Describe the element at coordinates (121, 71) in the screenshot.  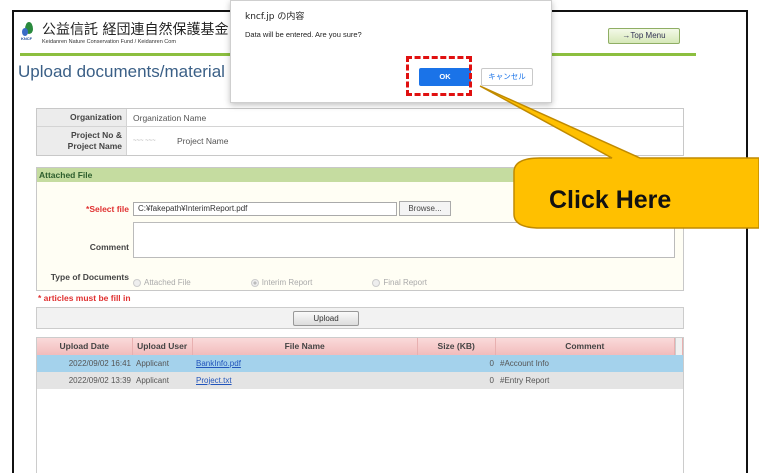
I see `page-title: Upload documents/material` at that location.